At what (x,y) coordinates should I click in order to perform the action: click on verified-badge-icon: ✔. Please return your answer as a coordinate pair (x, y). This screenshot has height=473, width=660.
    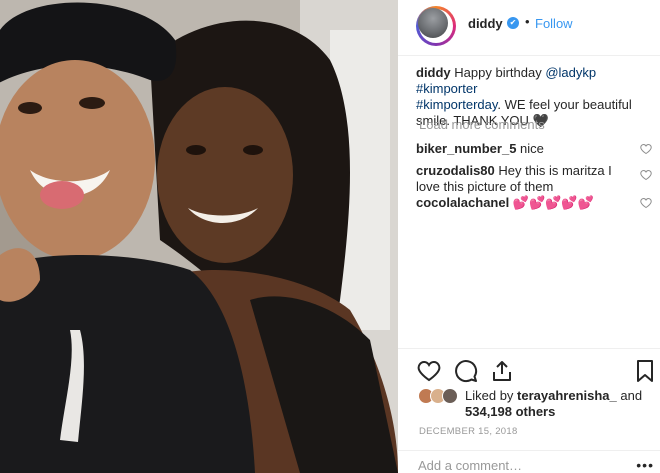
    Looking at the image, I should click on (513, 23).